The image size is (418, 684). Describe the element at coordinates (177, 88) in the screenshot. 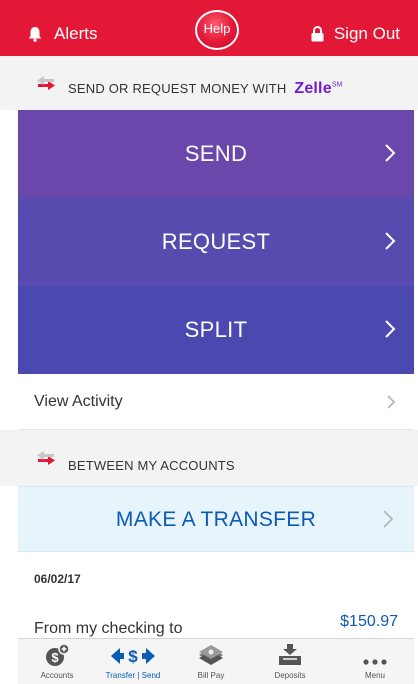

I see `zelle-section-title: SEND OR REQUEST MONEY WITH` at that location.